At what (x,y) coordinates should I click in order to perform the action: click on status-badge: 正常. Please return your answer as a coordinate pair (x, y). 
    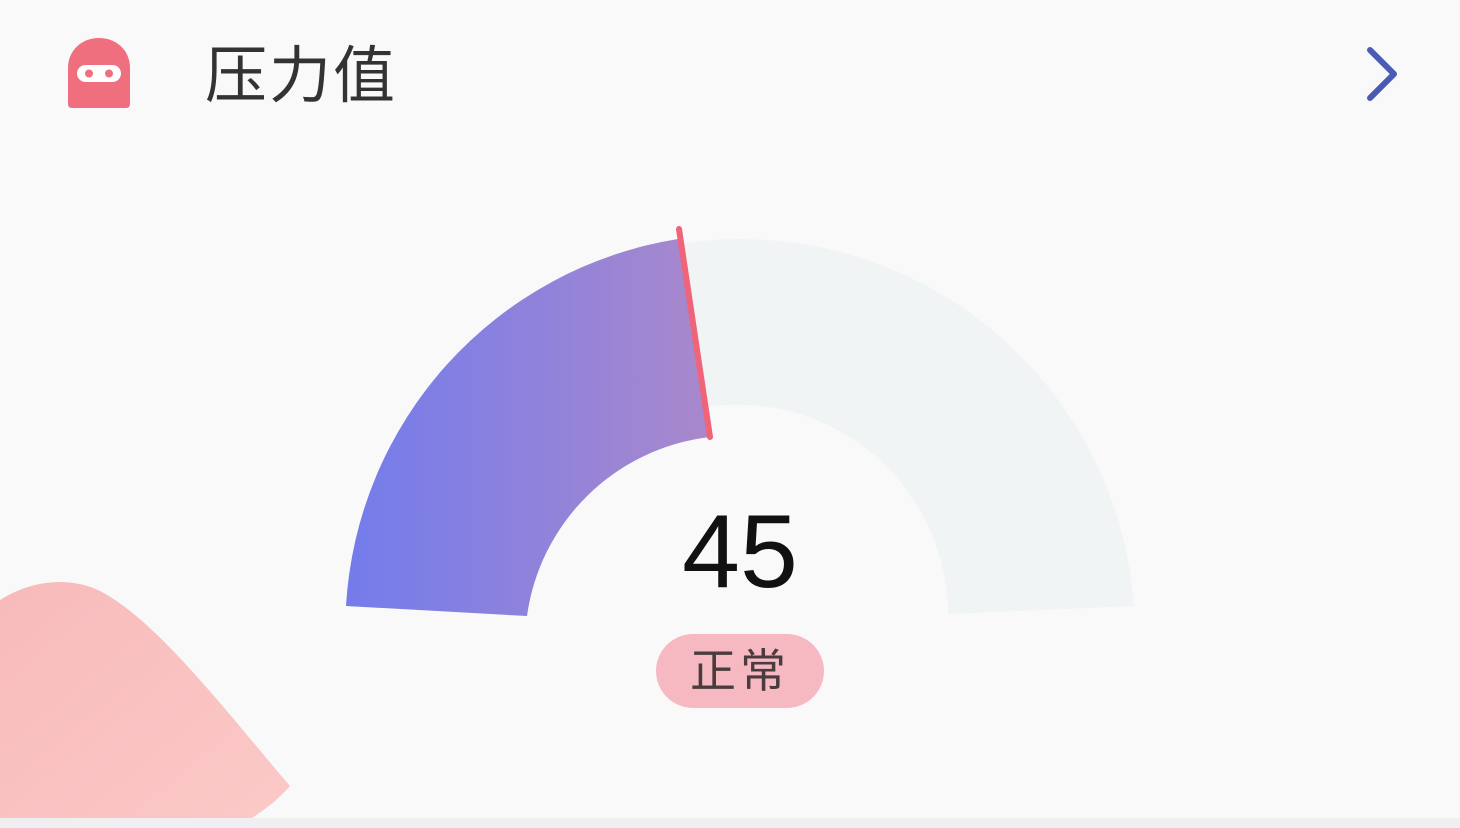
    Looking at the image, I should click on (740, 671).